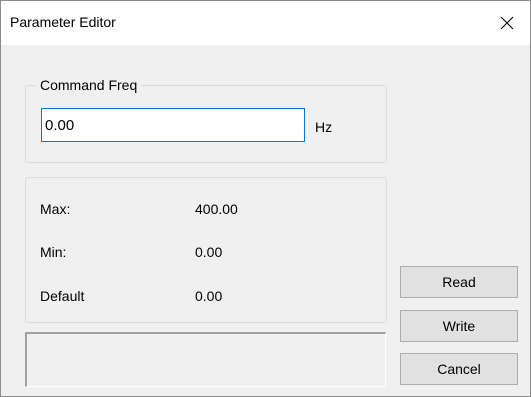 This screenshot has height=397, width=531. I want to click on command-freq-legend: Command Freq, so click(89, 85).